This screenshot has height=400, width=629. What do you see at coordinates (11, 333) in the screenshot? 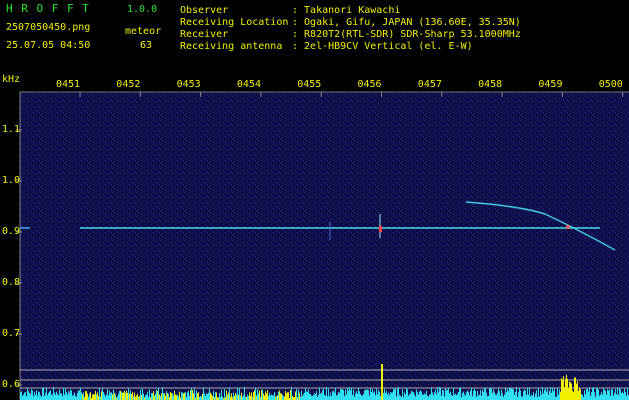
I see `y-tick-label: 0.7` at bounding box center [11, 333].